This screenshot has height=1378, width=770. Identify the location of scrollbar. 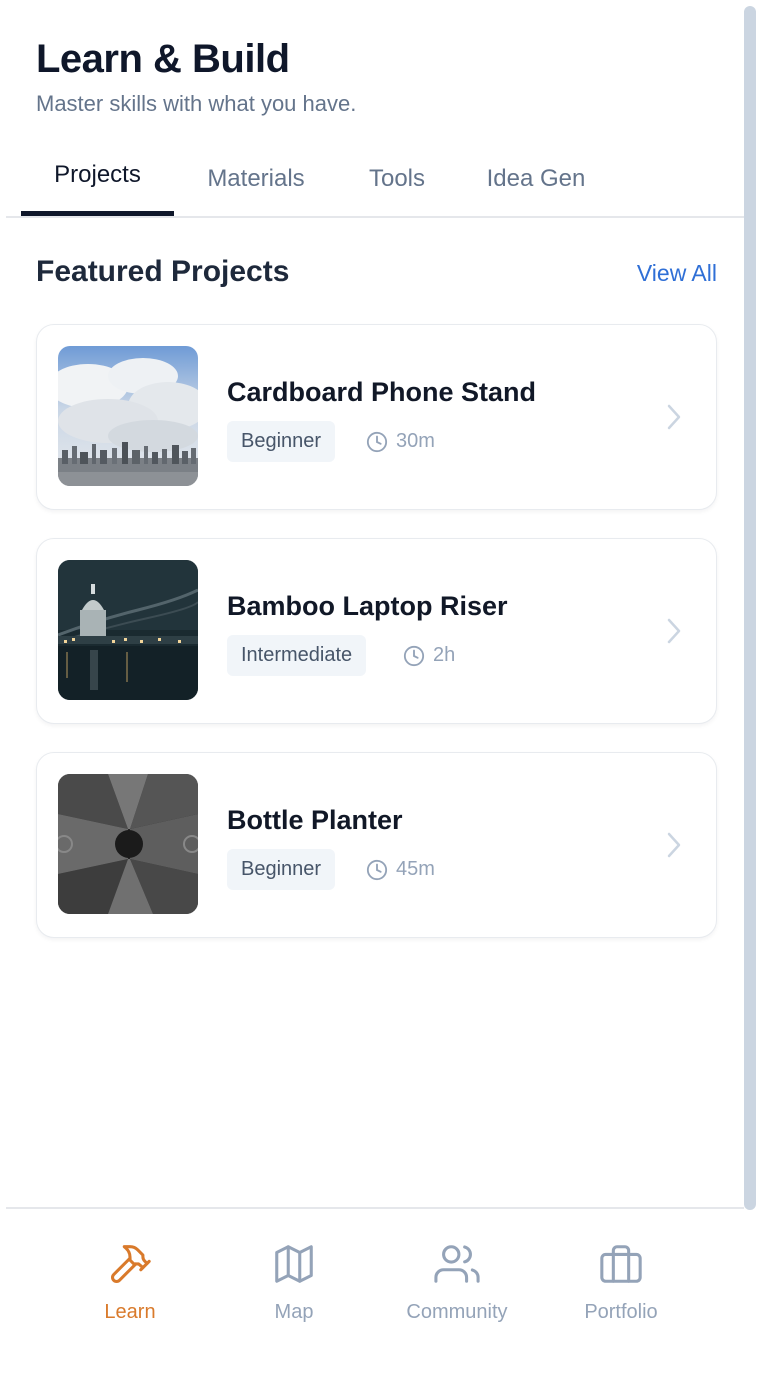
(750, 608).